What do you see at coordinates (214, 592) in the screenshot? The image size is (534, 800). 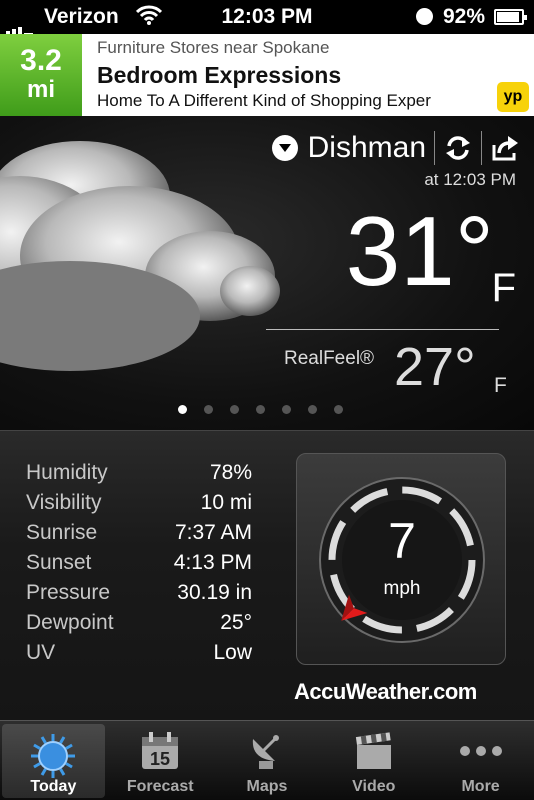 I see `condition-value: 30.19 in` at bounding box center [214, 592].